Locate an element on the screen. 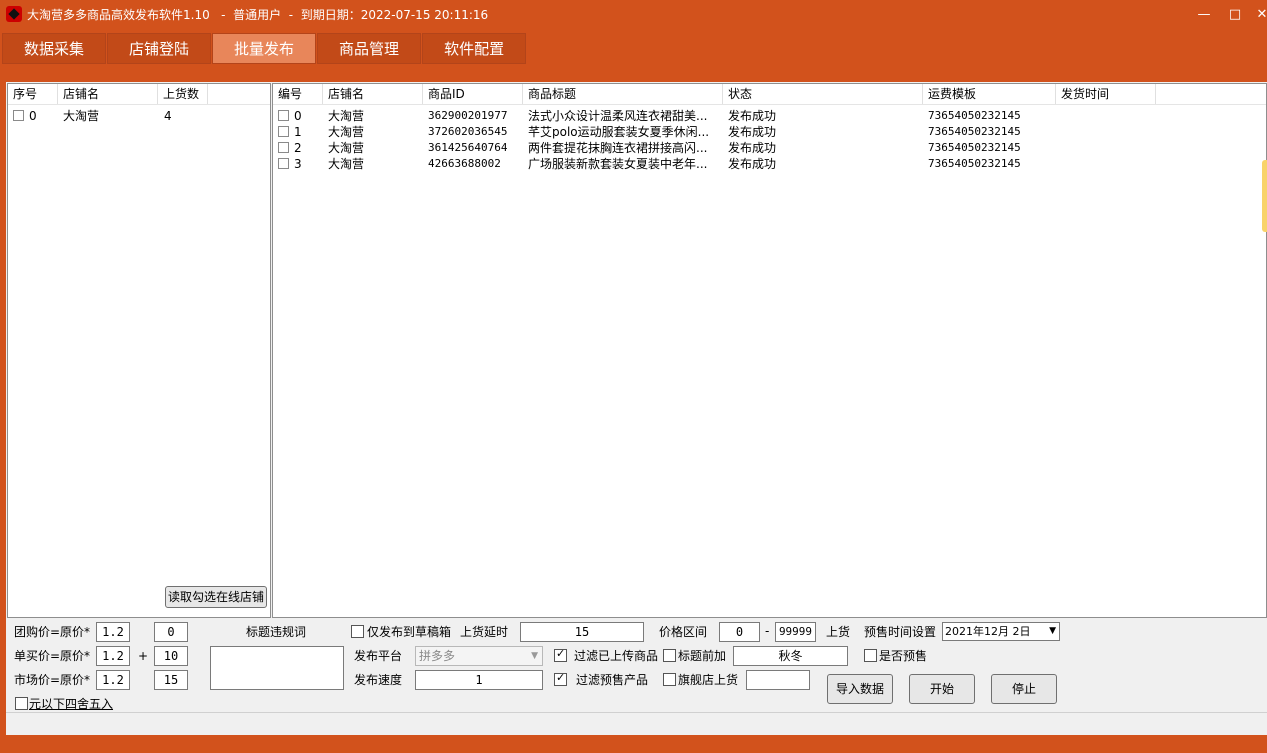  platform-value: 拼多多 is located at coordinates (437, 656).